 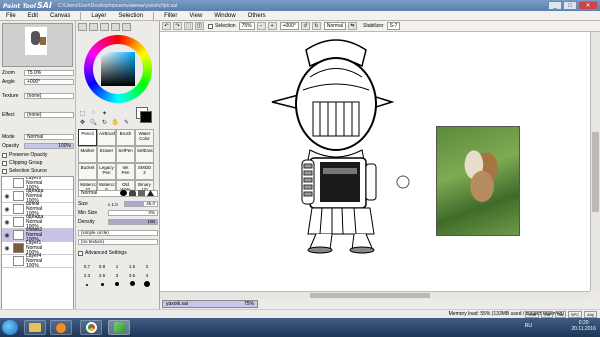 What do you see at coordinates (188, 26) in the screenshot?
I see `deselect-icon: ⬚` at bounding box center [188, 26].